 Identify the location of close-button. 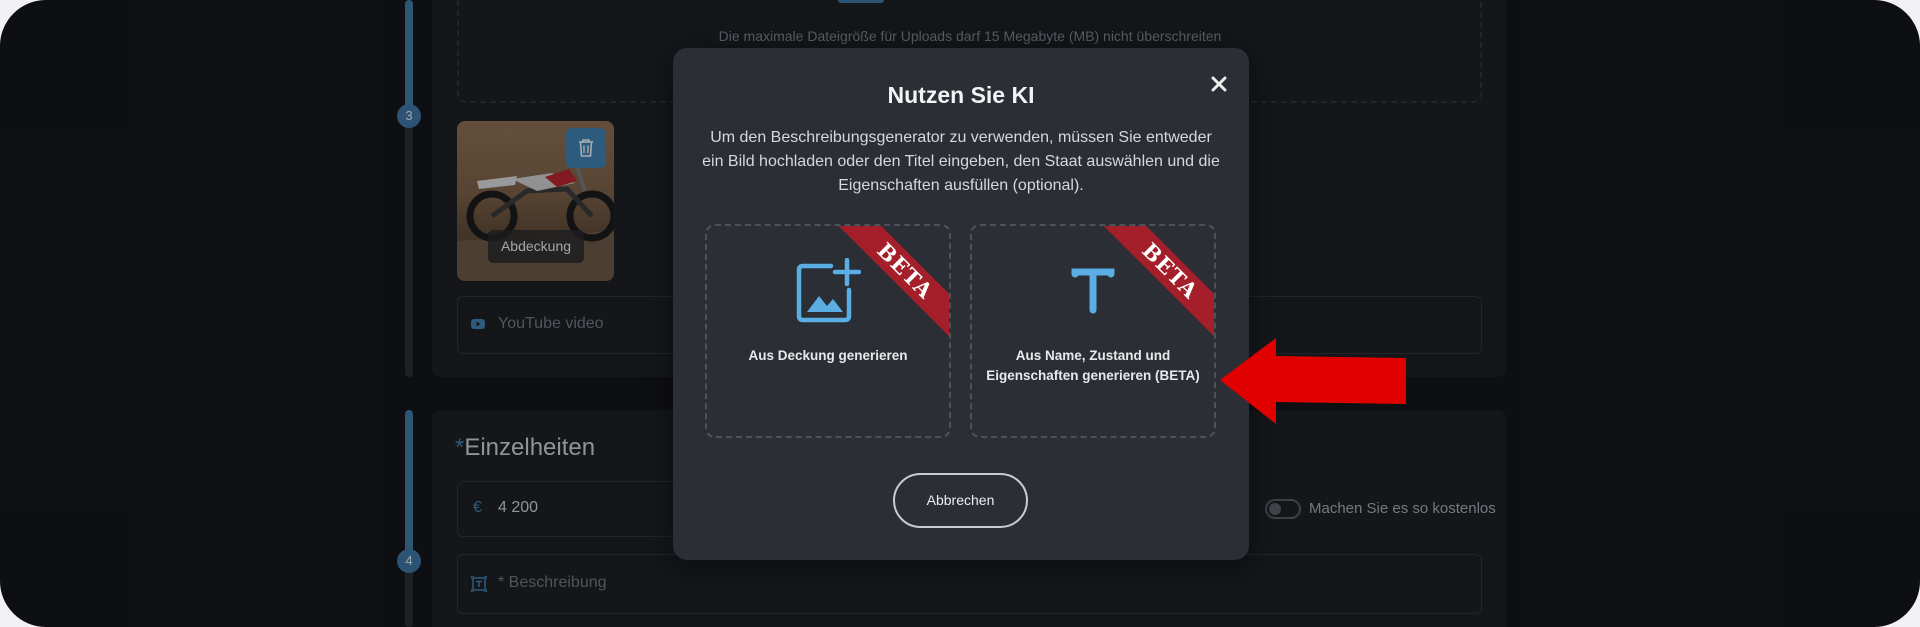
(1219, 84).